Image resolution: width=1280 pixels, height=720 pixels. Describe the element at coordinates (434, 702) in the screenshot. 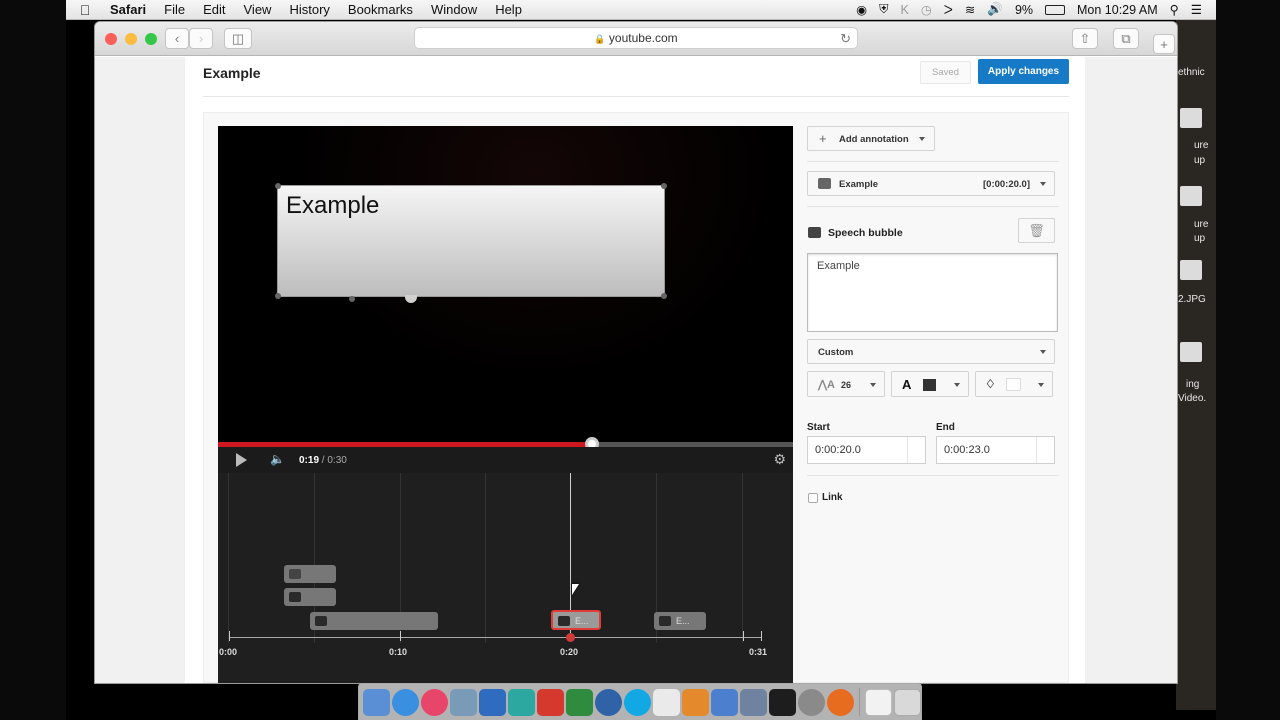

I see `itunes-icon` at that location.